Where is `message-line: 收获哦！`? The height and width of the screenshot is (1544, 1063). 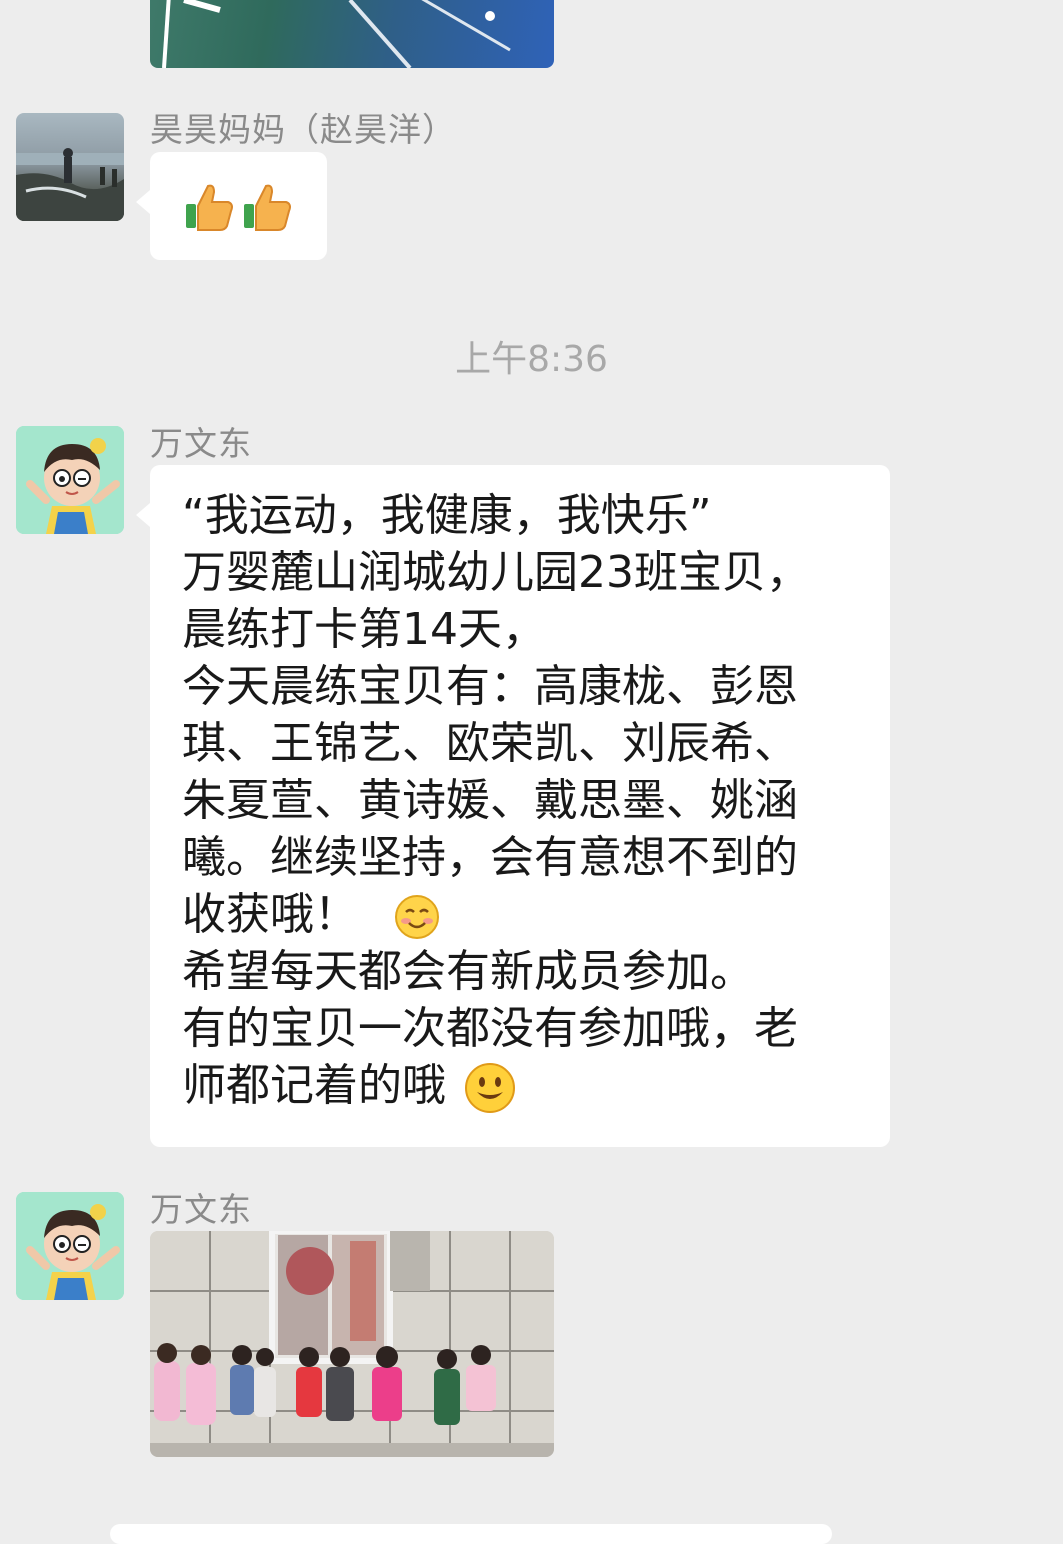
message-line: 收获哦！ is located at coordinates (270, 914).